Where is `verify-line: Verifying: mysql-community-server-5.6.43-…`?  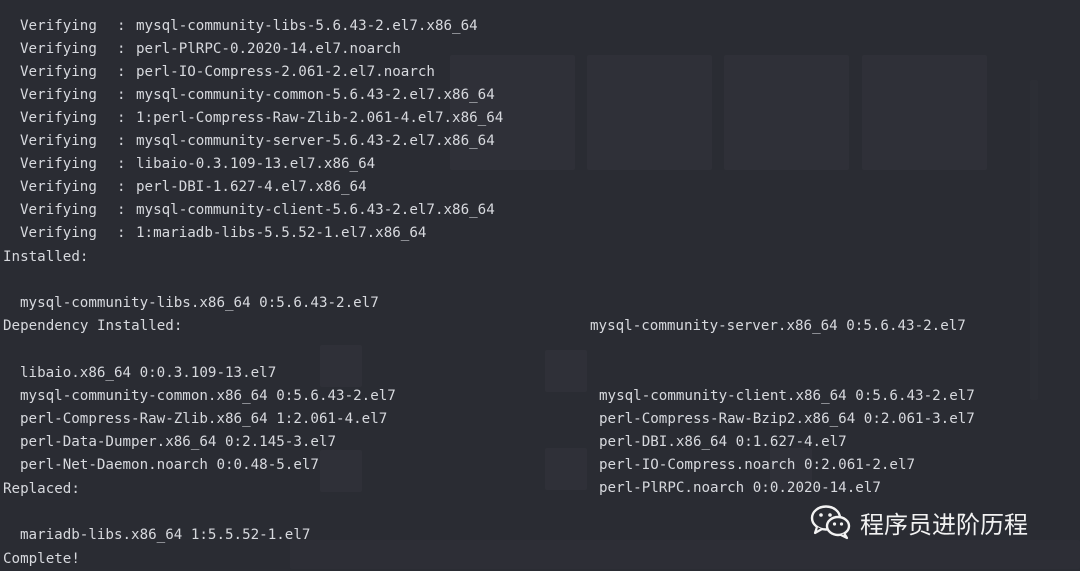 verify-line: Verifying: mysql-community-server-5.6.43-… is located at coordinates (247, 128).